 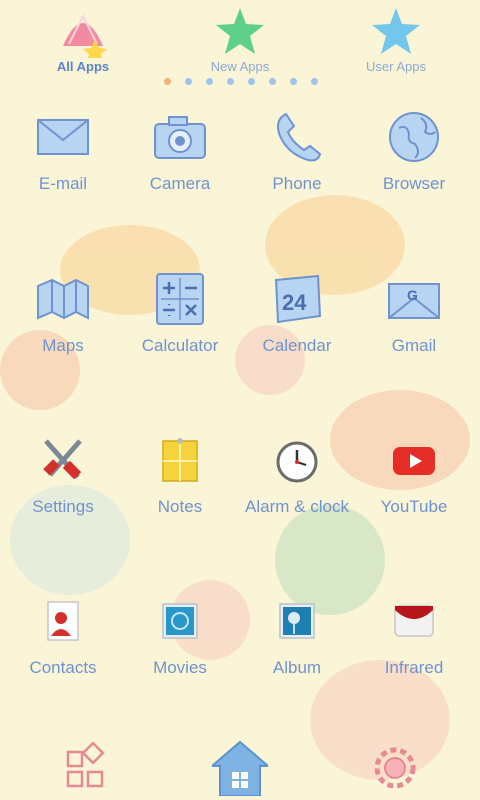 I want to click on app-camera: Camera, so click(x=180, y=160).